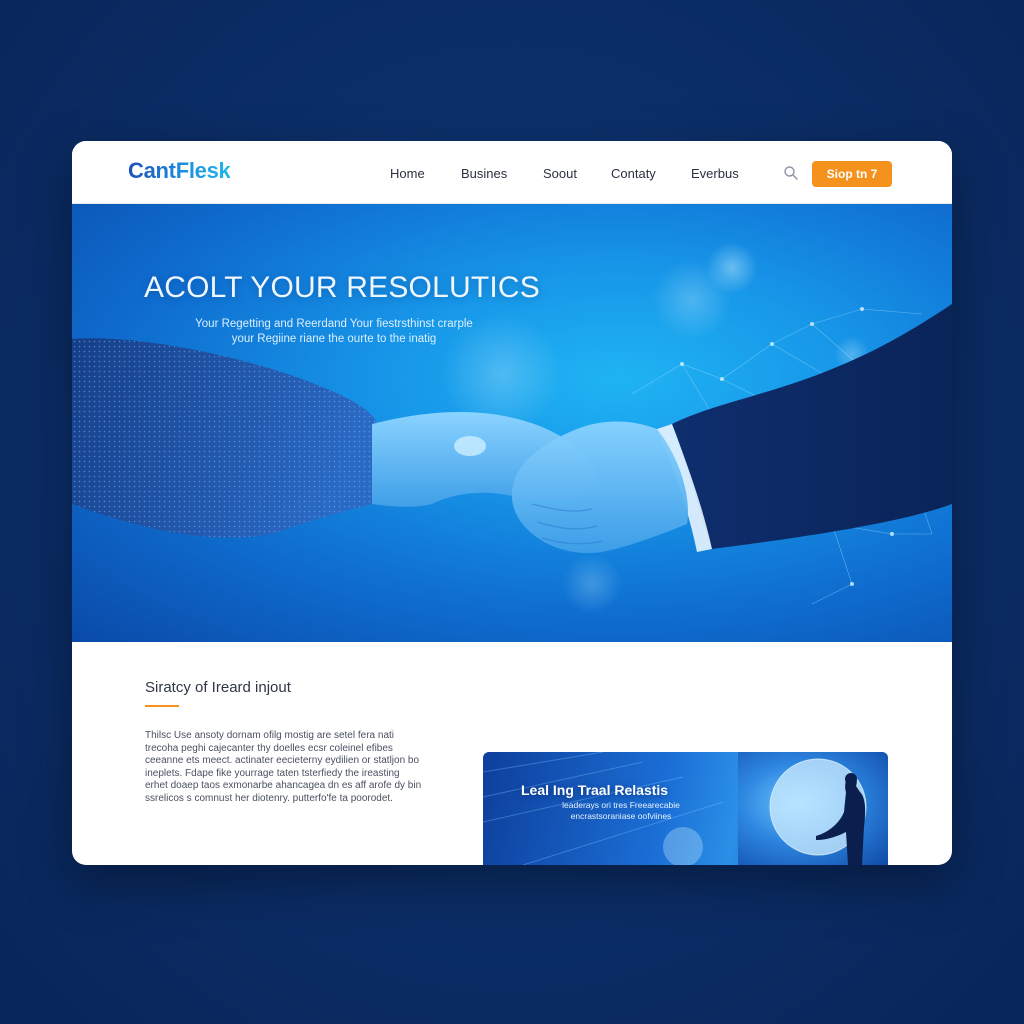 This screenshot has height=1024, width=1024. I want to click on nav-busines: Busines, so click(484, 173).